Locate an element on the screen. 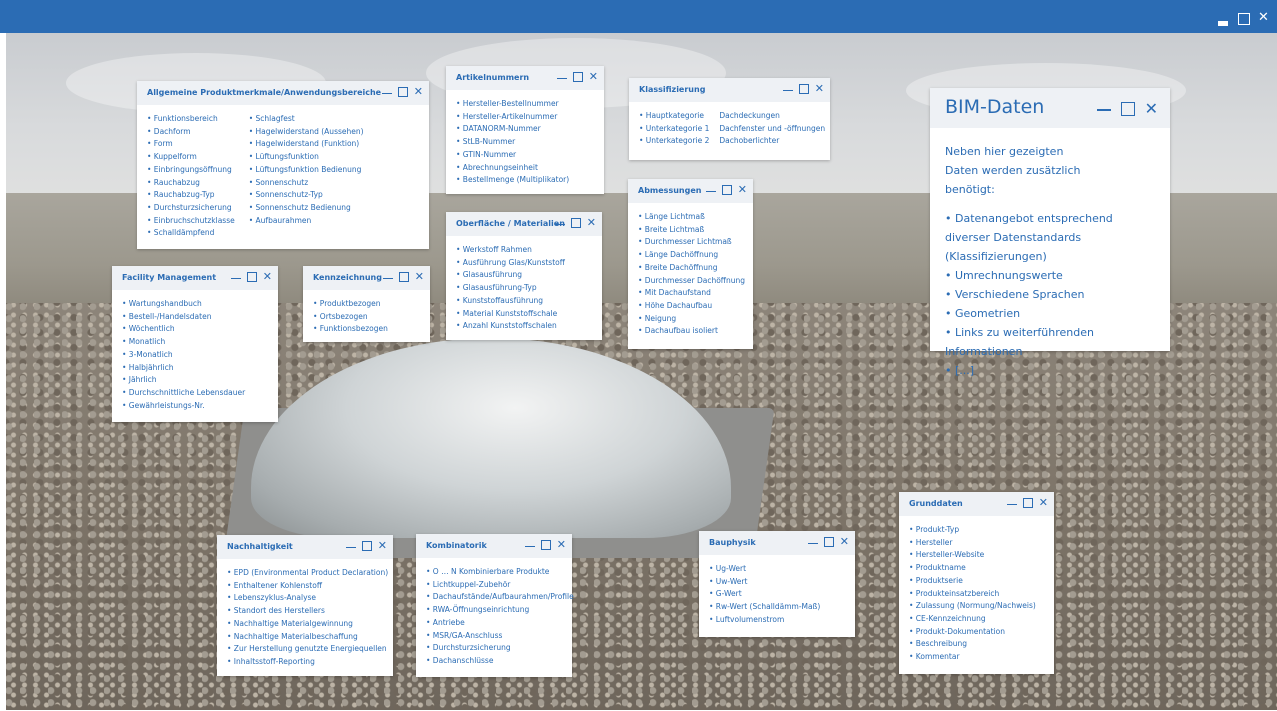 The height and width of the screenshot is (711, 1277). window-header: Kombinatorik ✕ is located at coordinates (494, 546).